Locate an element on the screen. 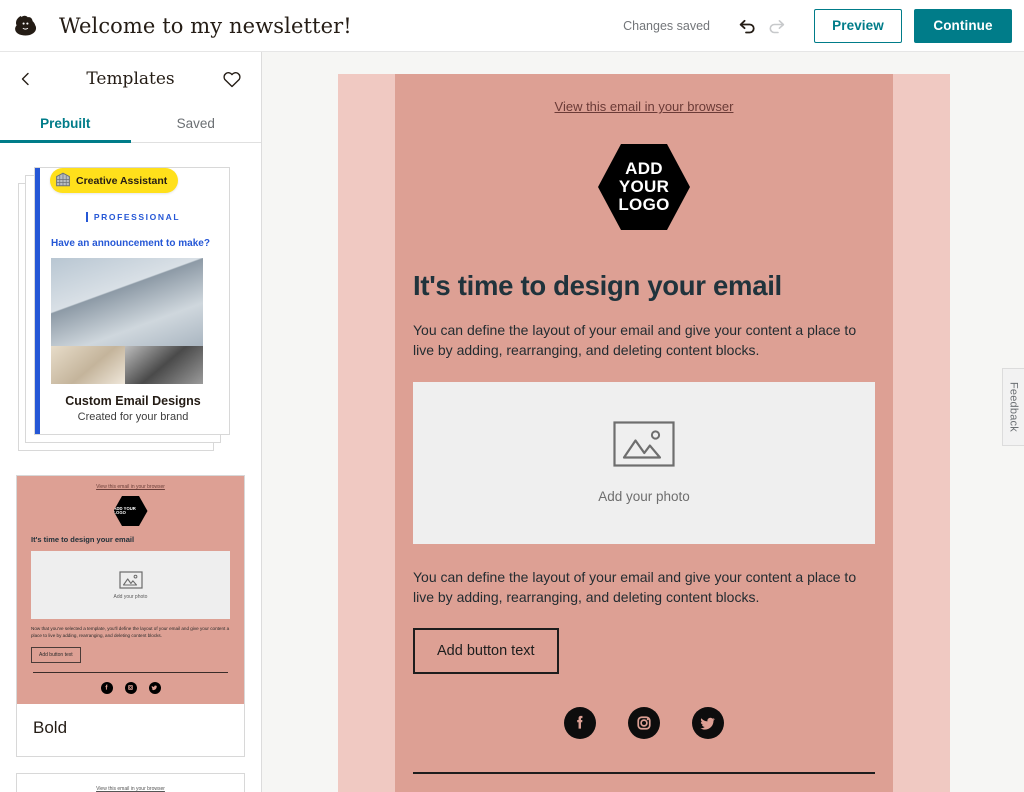 The image size is (1024, 792). tab-saved: Saved is located at coordinates (196, 123).